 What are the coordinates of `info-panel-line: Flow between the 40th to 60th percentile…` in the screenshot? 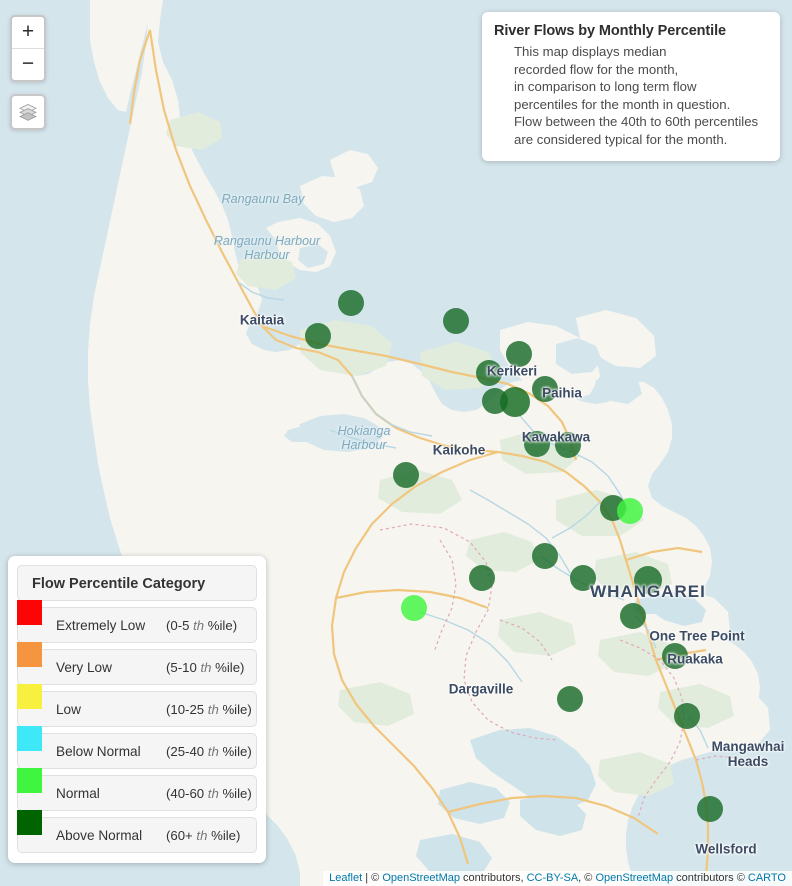 It's located at (636, 122).